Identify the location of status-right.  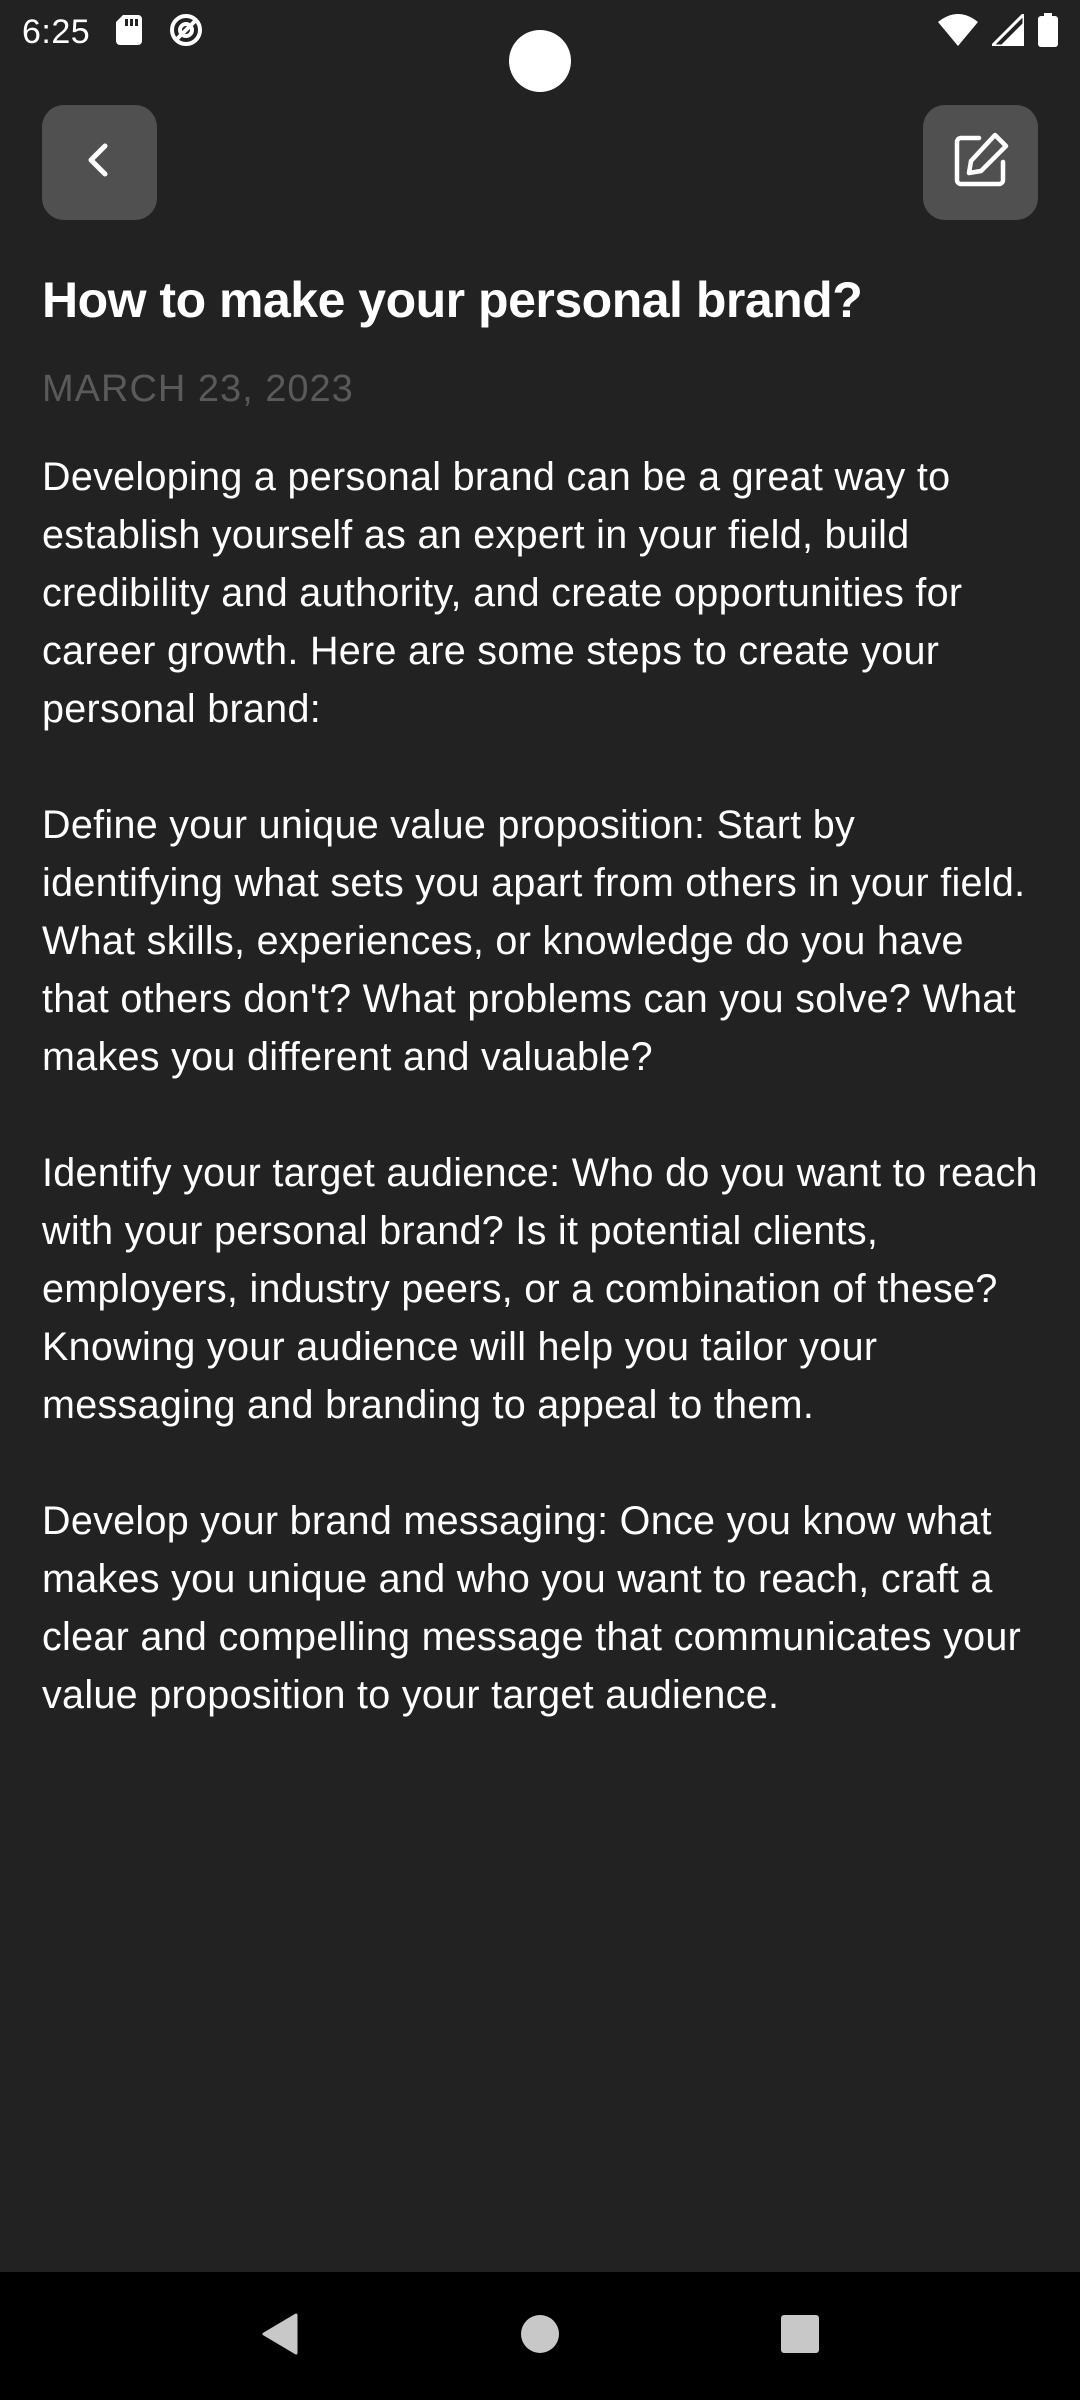
(998, 30).